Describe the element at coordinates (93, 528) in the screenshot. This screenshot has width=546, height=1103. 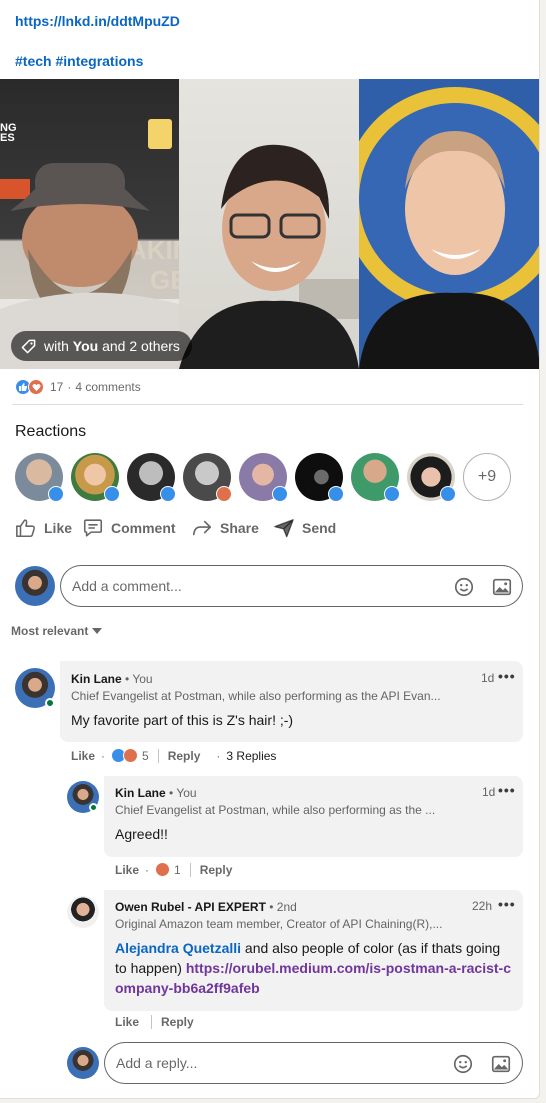
I see `comment-icon` at that location.